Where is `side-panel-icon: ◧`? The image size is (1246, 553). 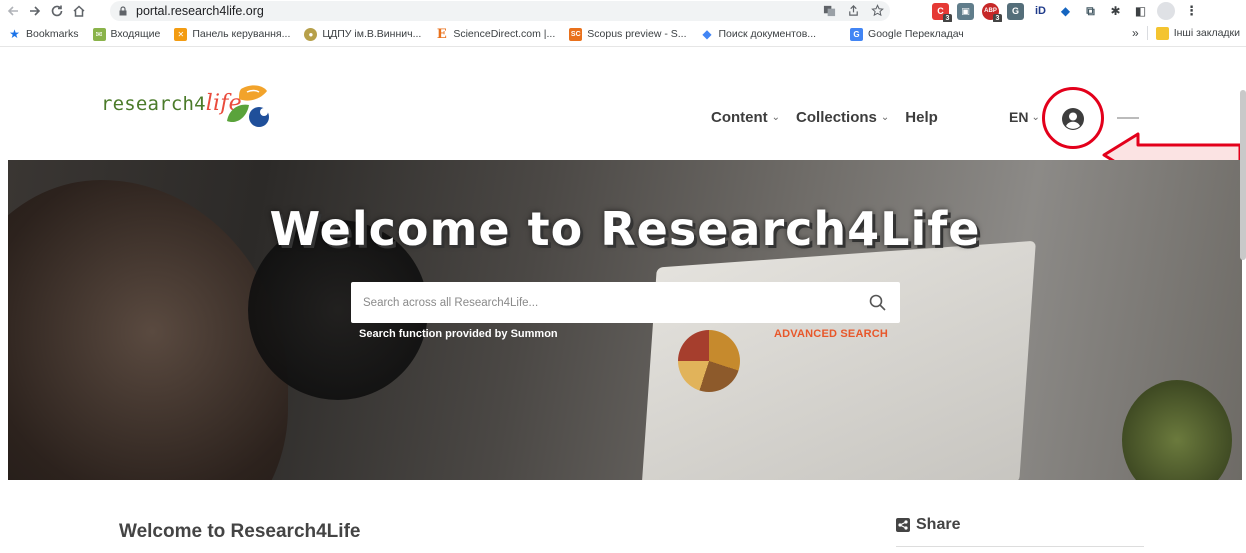 side-panel-icon: ◧ is located at coordinates (1140, 11).